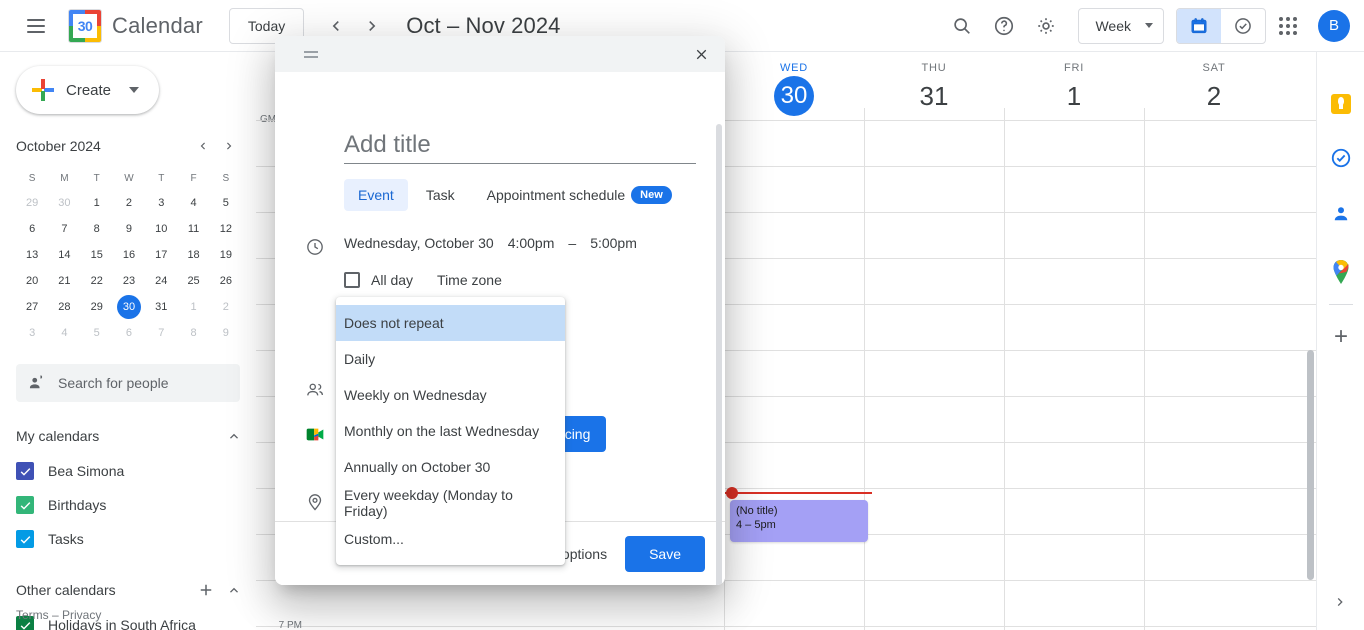 The image size is (1364, 630). What do you see at coordinates (962, 26) in the screenshot?
I see `search-icon` at bounding box center [962, 26].